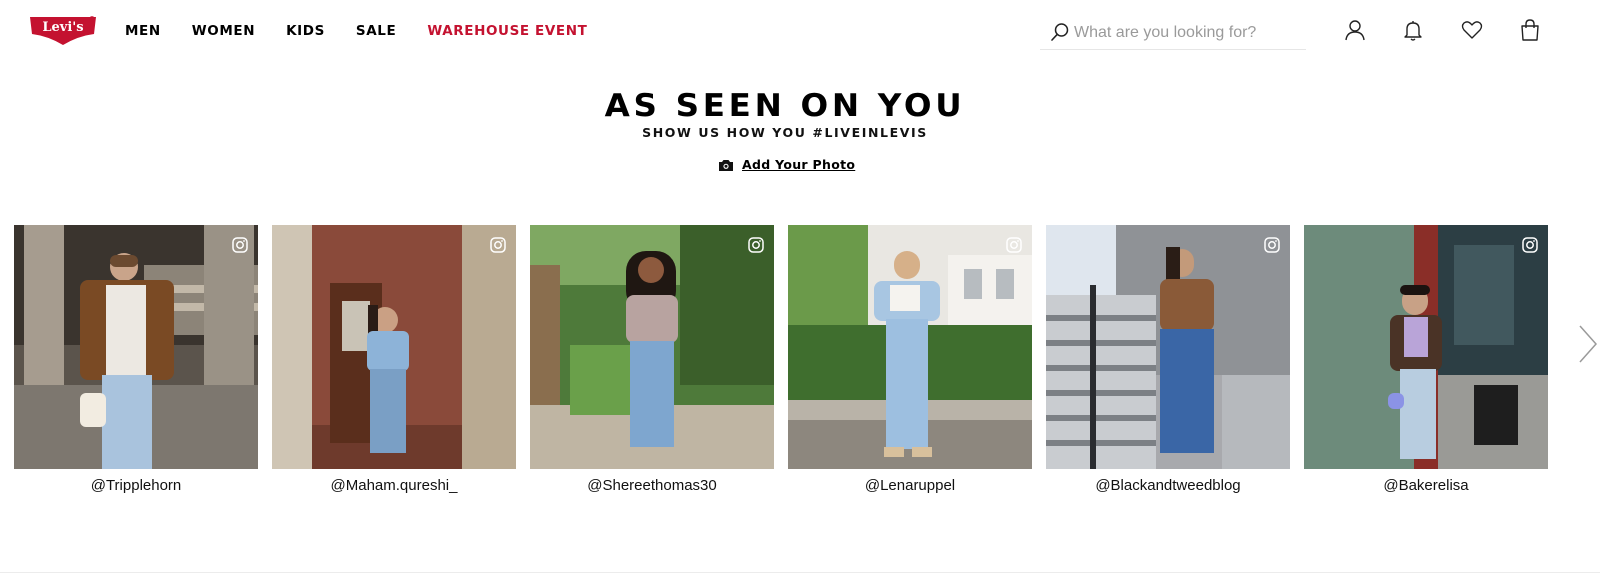  I want to click on gallery-card: @Shereethomas30, so click(652, 359).